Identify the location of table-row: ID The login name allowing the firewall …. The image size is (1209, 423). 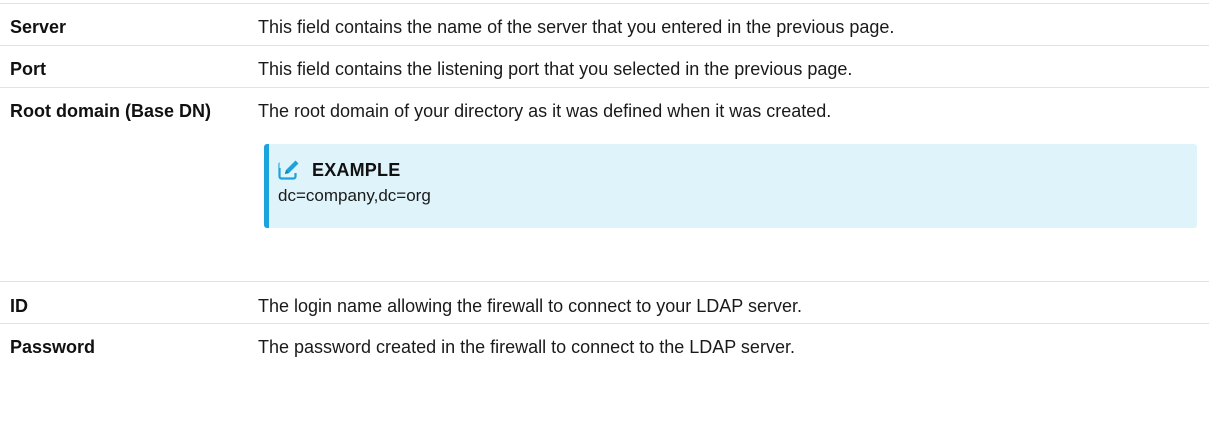
(604, 303).